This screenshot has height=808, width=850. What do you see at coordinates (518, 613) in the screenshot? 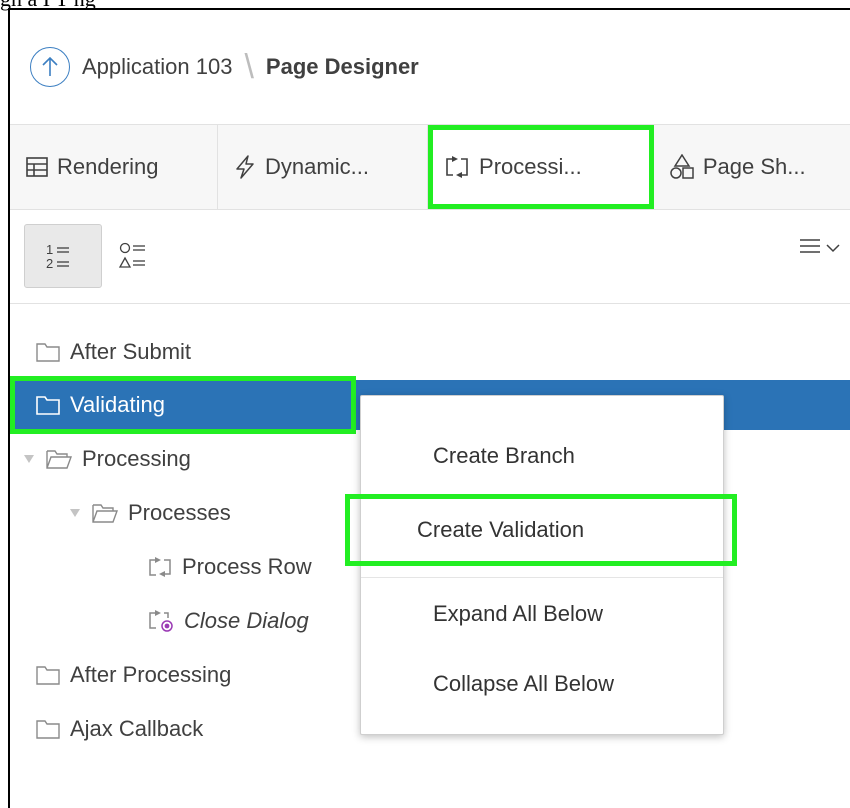
I see `menu-item-label: Expand All Below` at bounding box center [518, 613].